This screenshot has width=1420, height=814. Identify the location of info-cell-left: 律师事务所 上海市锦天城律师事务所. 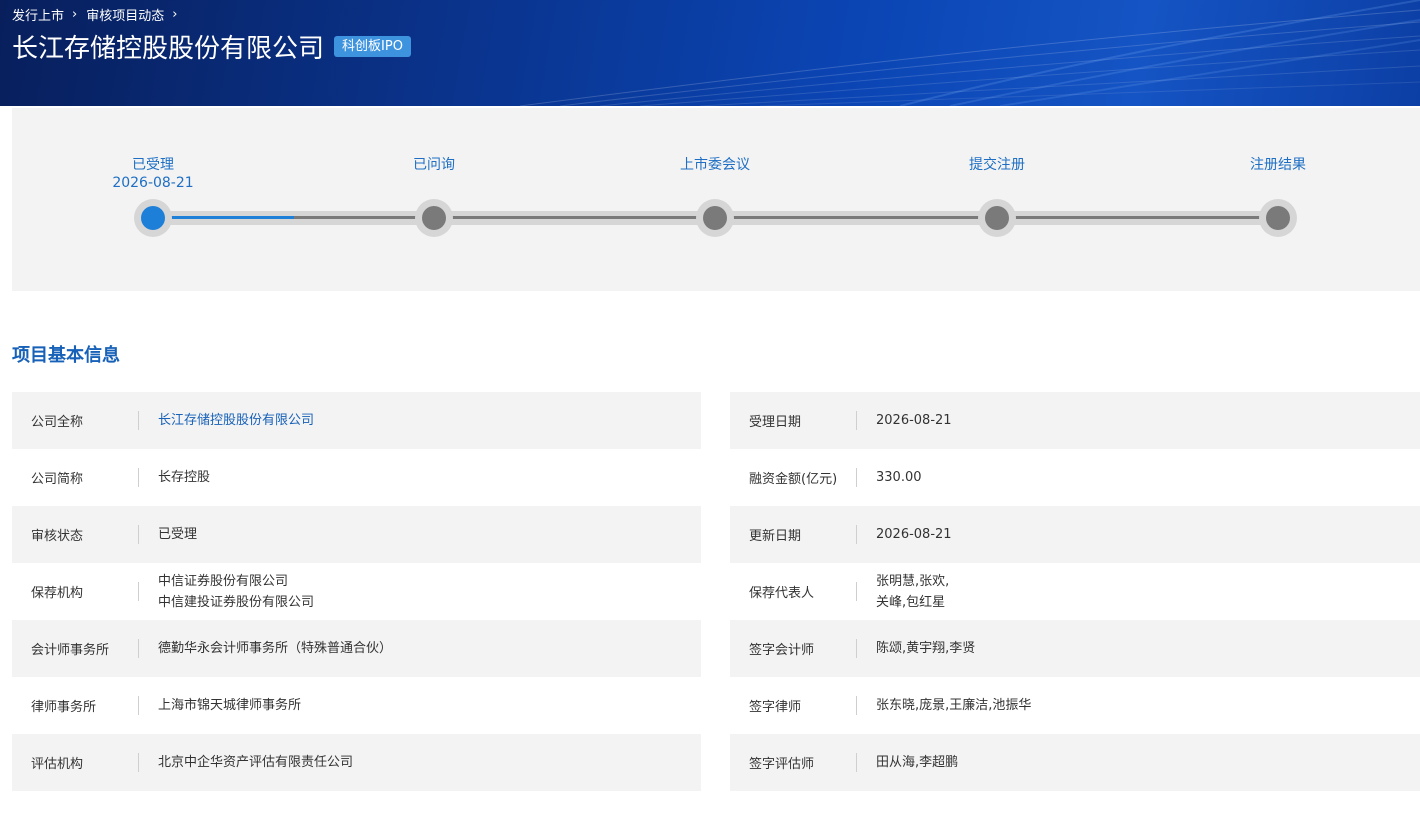
(356, 705).